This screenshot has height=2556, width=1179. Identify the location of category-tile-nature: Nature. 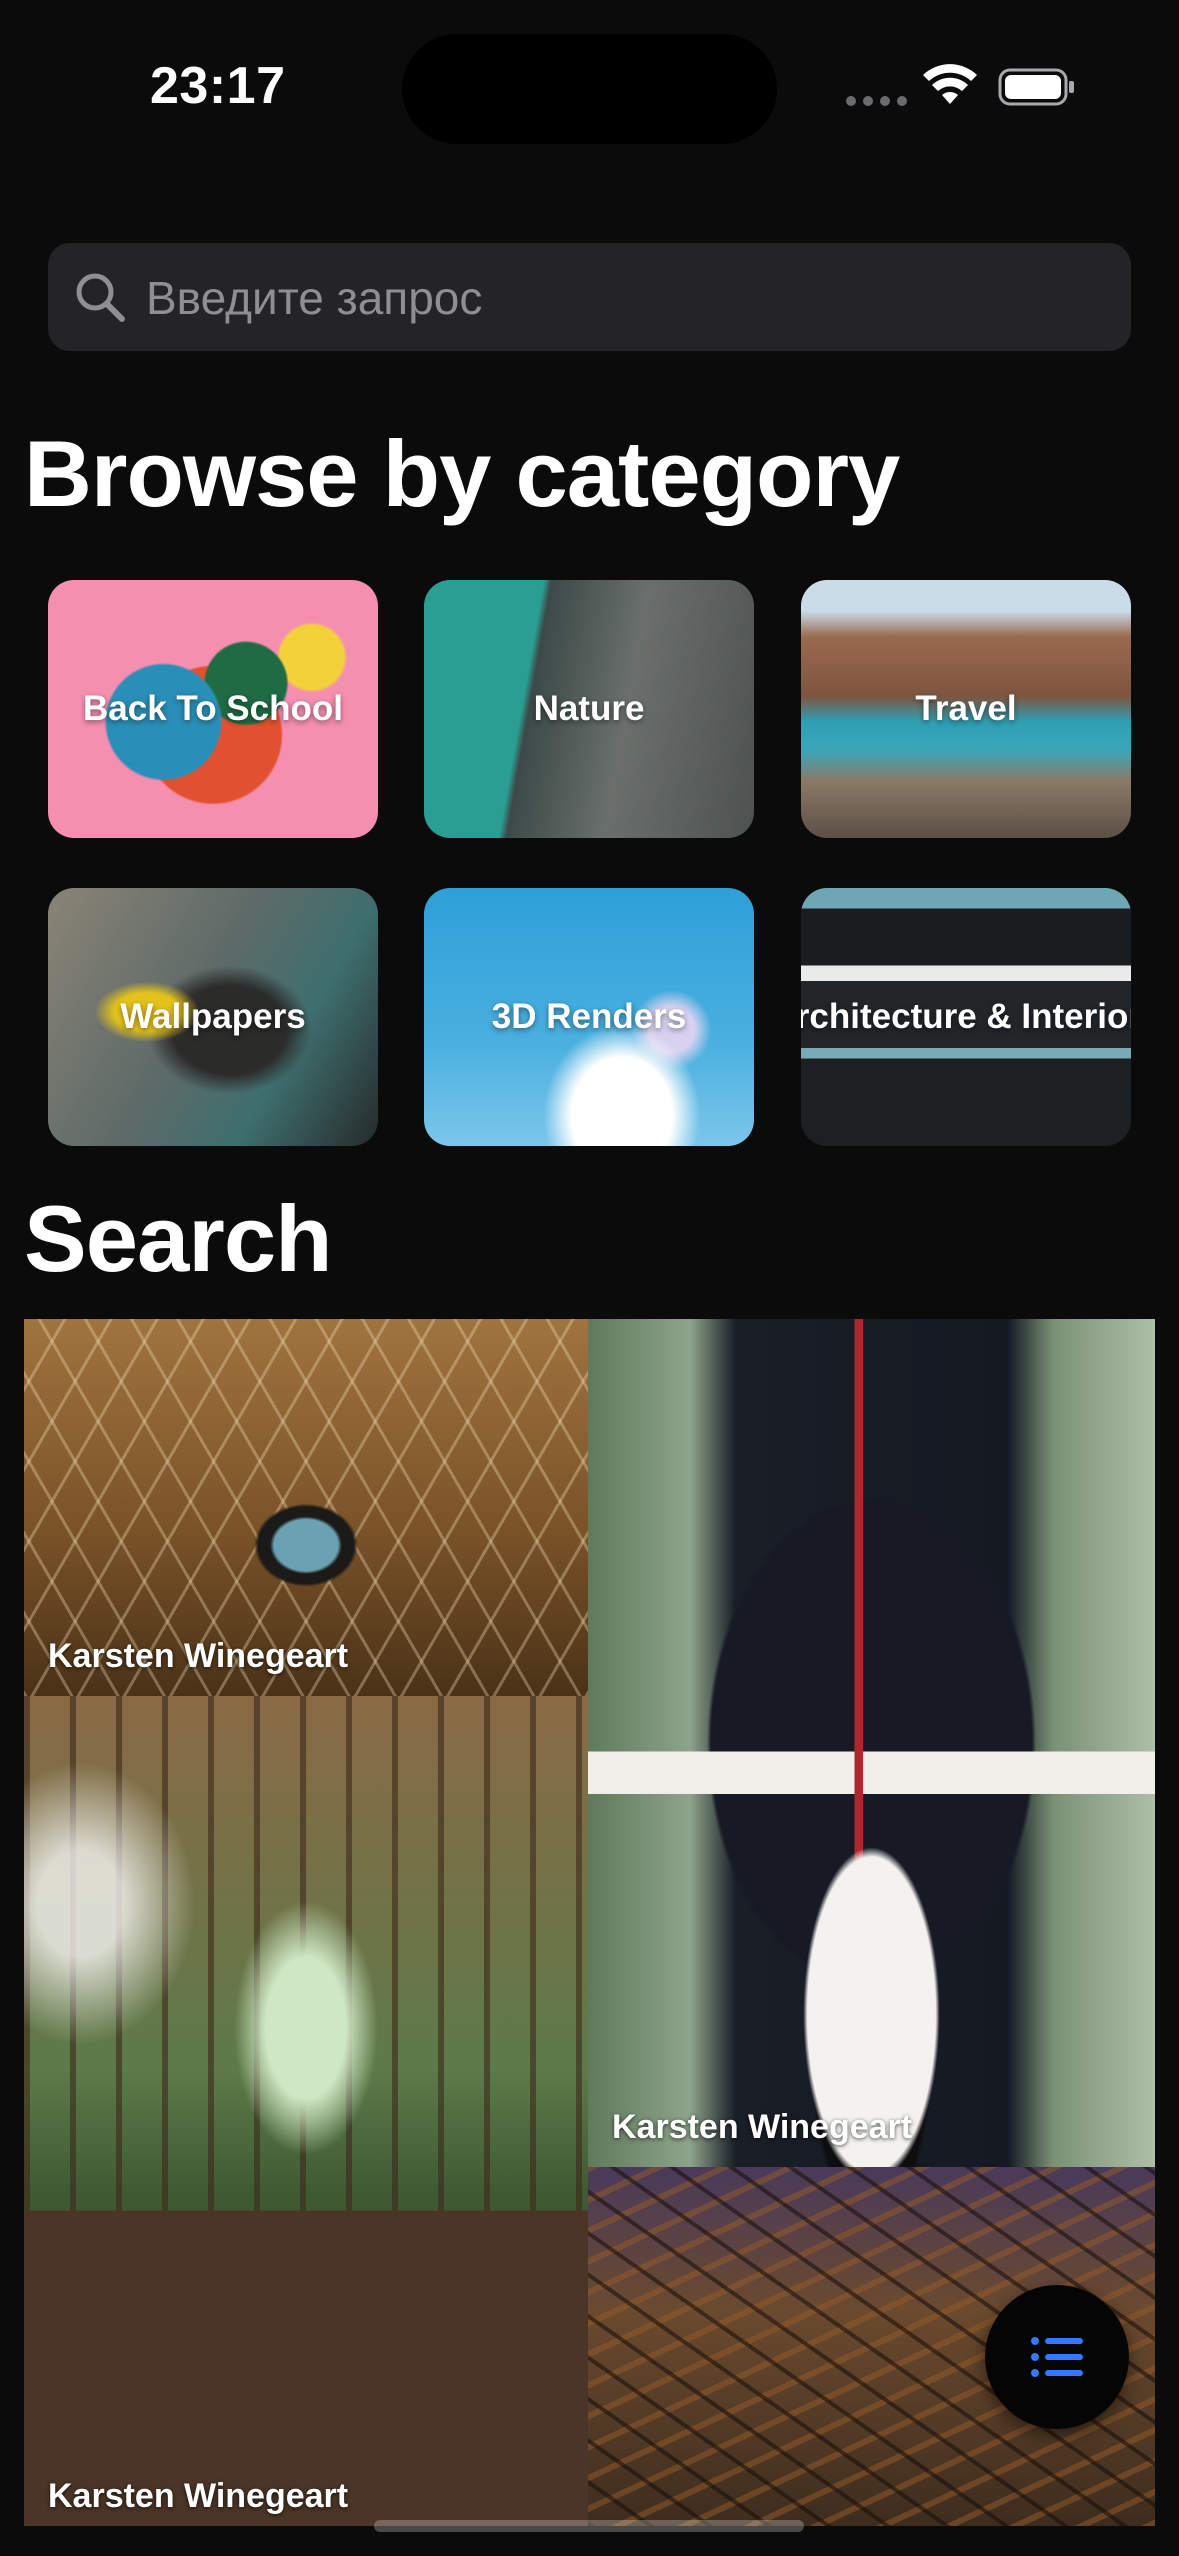
(589, 709).